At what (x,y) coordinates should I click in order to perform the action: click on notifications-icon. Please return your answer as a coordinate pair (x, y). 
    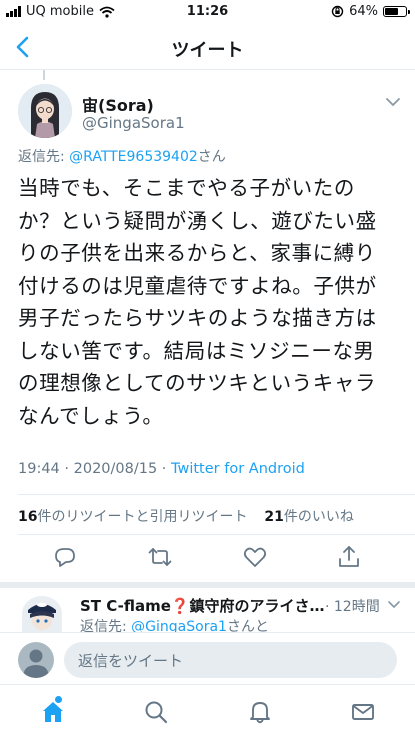
    Looking at the image, I should click on (260, 712).